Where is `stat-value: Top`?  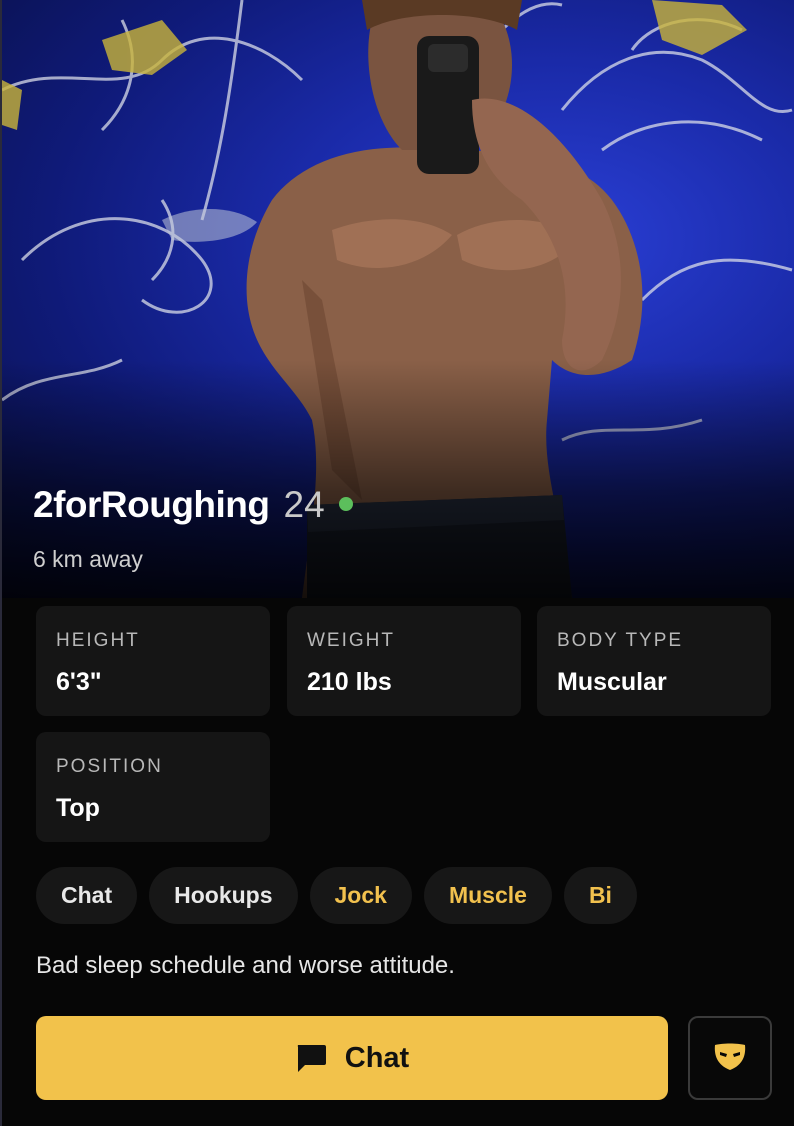
stat-value: Top is located at coordinates (78, 808).